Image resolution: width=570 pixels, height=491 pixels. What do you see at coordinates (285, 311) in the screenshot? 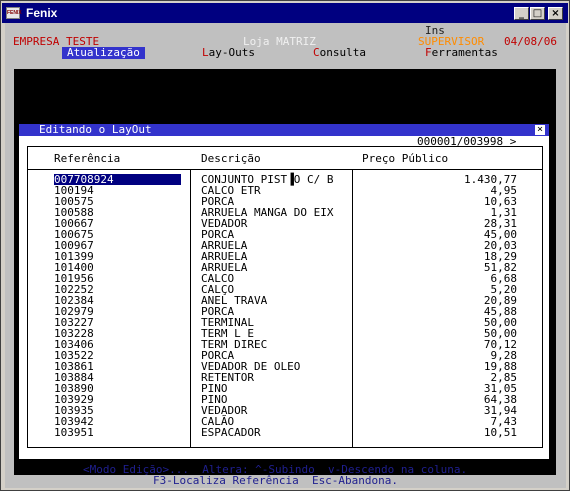
I see `table-row: 102979 PORCA 45,88` at bounding box center [285, 311].